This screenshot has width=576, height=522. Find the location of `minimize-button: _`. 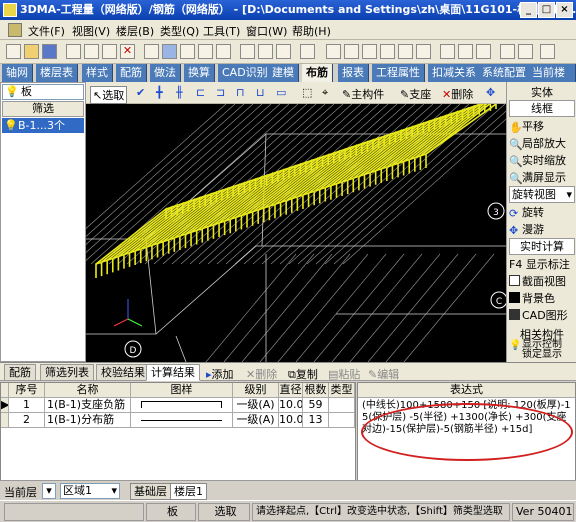

minimize-button: _ is located at coordinates (528, 10).